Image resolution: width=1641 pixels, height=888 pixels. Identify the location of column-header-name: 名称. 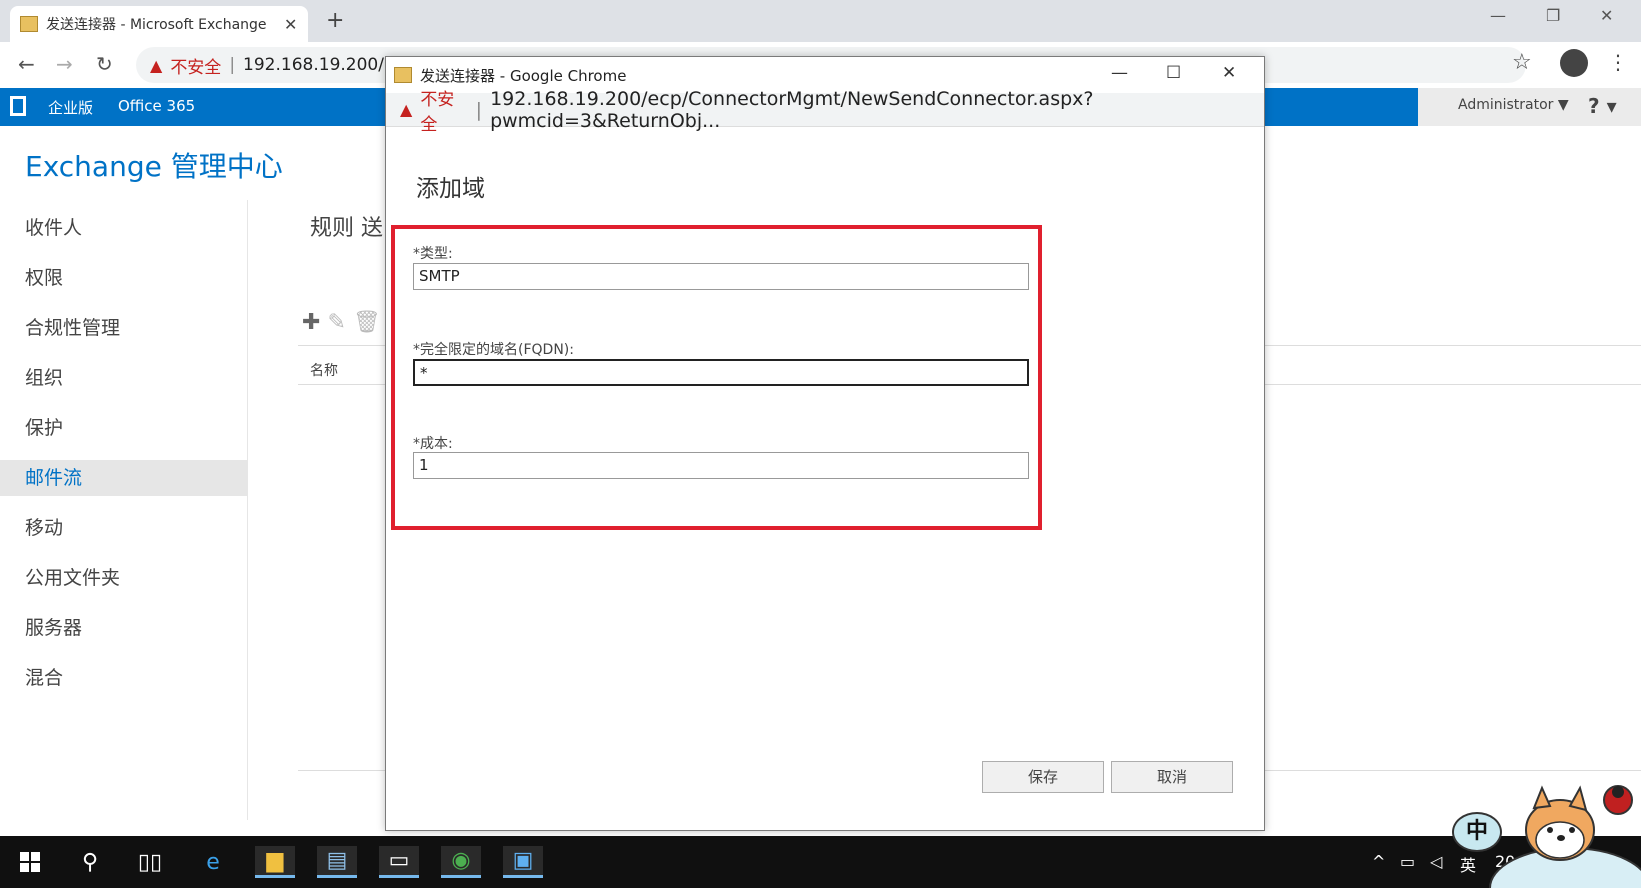
(324, 370).